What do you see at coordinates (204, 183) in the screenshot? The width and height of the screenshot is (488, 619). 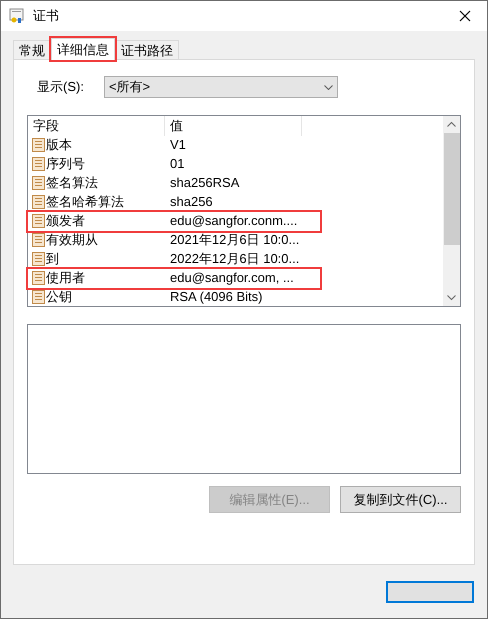 I see `field-value: sha256RSA` at bounding box center [204, 183].